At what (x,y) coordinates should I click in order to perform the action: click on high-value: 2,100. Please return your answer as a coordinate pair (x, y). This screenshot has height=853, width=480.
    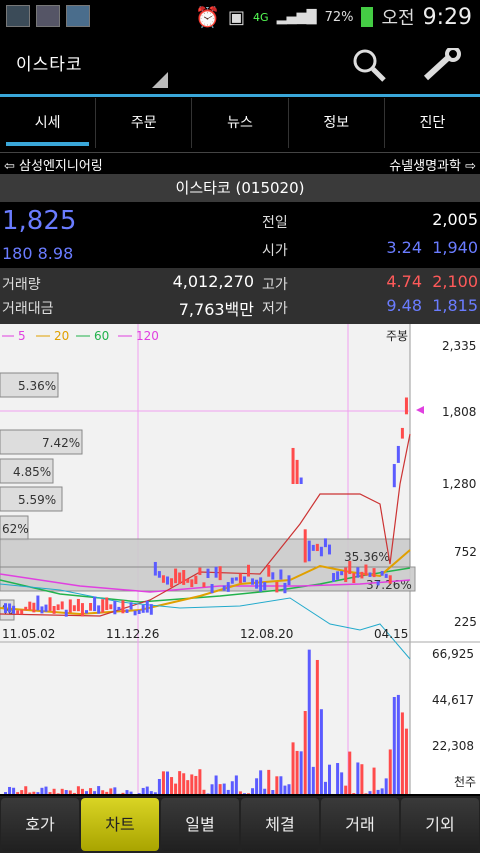
    Looking at the image, I should click on (455, 281).